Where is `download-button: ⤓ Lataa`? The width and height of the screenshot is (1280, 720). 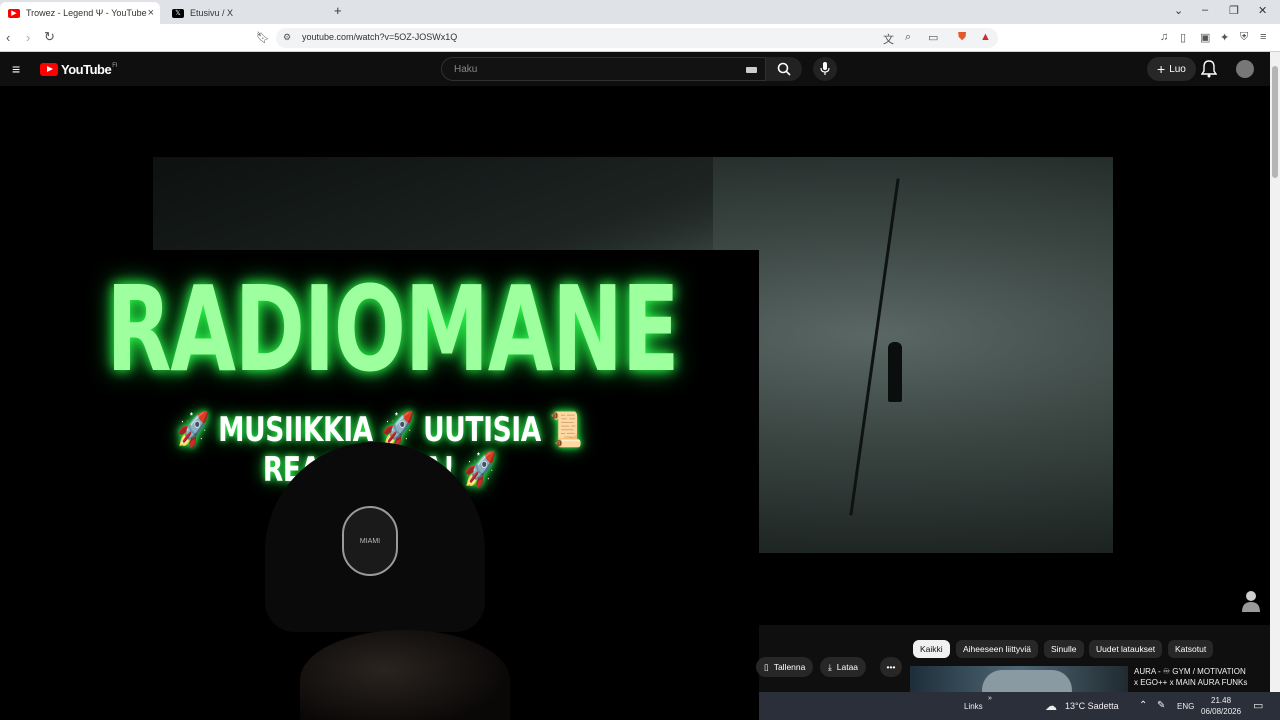
download-button: ⤓ Lataa is located at coordinates (843, 667).